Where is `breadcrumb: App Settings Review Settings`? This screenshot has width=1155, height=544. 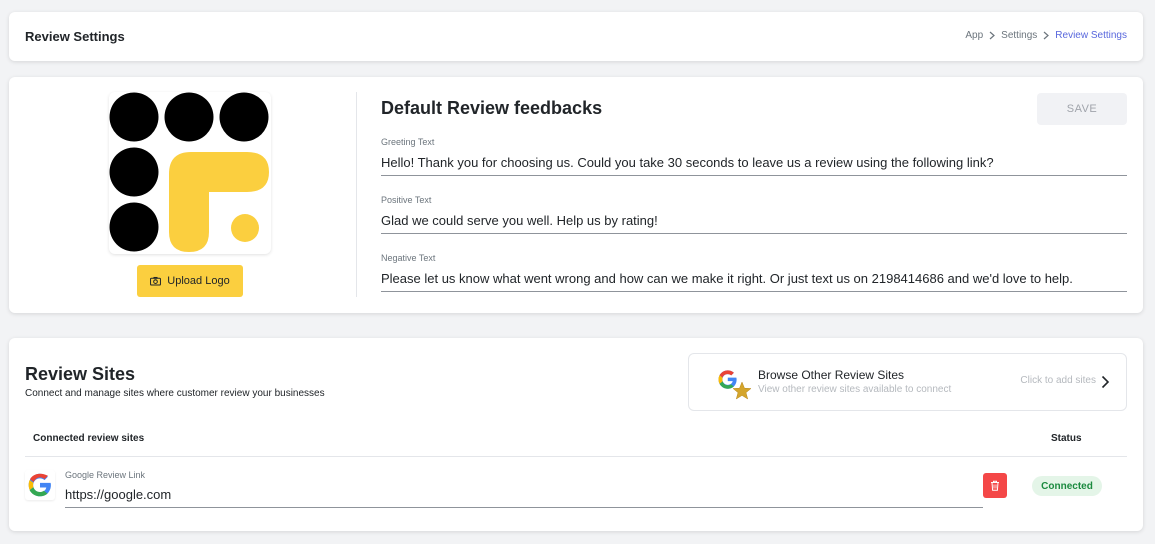
breadcrumb: App Settings Review Settings is located at coordinates (1046, 35).